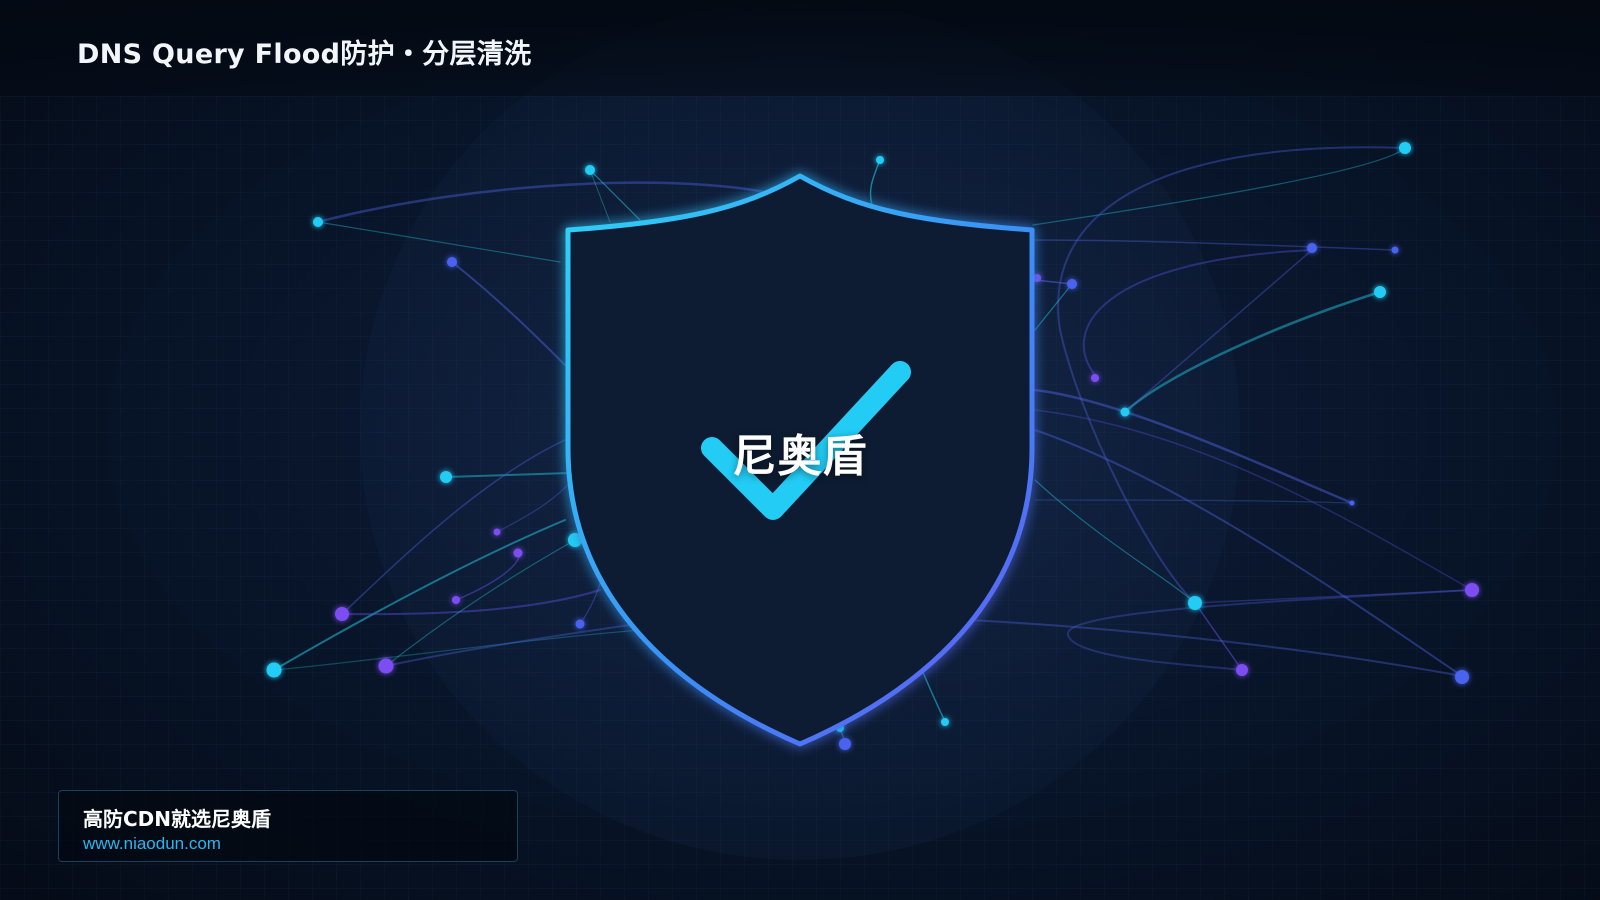 The width and height of the screenshot is (1600, 900). I want to click on header-bar: DNS Query Flood防护・分层清洗, so click(800, 48).